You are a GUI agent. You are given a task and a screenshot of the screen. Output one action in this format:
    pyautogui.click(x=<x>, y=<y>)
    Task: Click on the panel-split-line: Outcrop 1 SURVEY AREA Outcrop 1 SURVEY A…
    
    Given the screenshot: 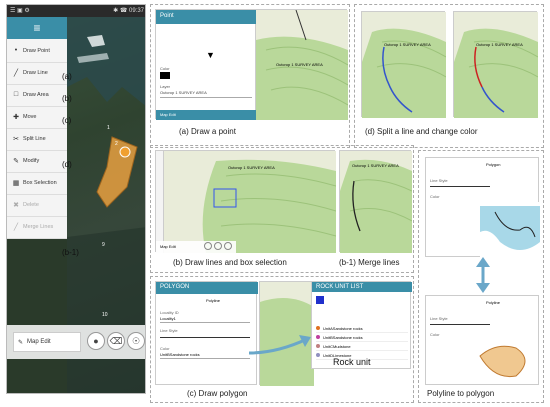 What is the action you would take?
    pyautogui.click(x=449, y=76)
    